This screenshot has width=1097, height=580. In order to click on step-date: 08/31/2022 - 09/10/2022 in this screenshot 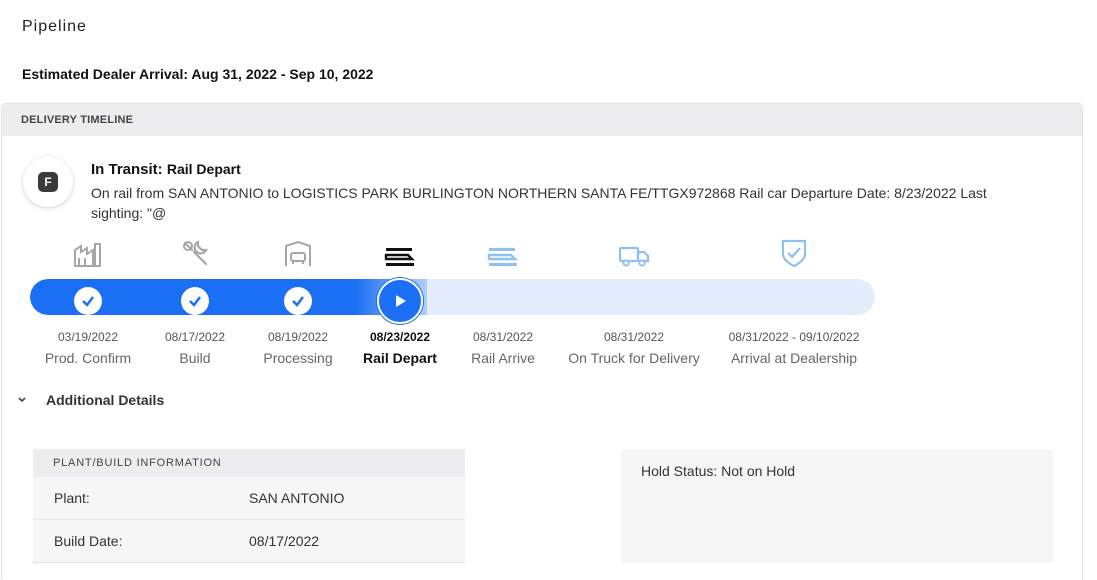, I will do `click(794, 337)`.